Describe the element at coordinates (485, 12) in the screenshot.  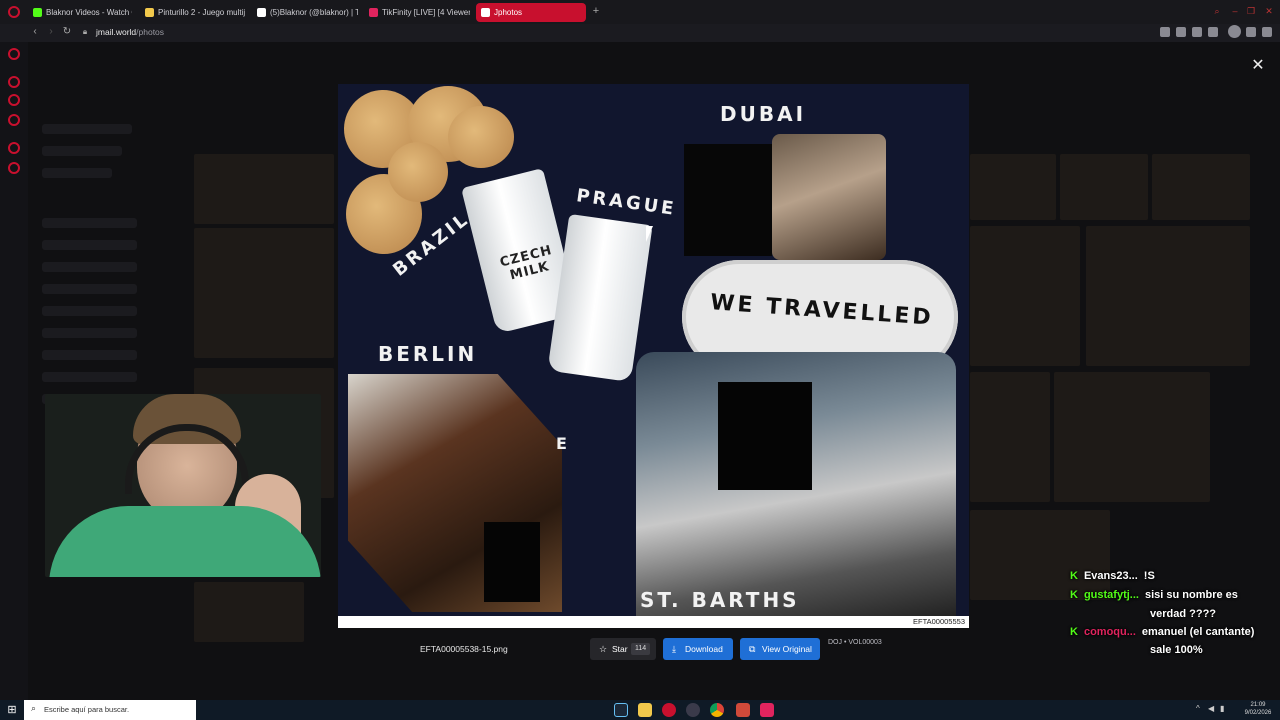
I see `jphotos-favicon-icon` at that location.